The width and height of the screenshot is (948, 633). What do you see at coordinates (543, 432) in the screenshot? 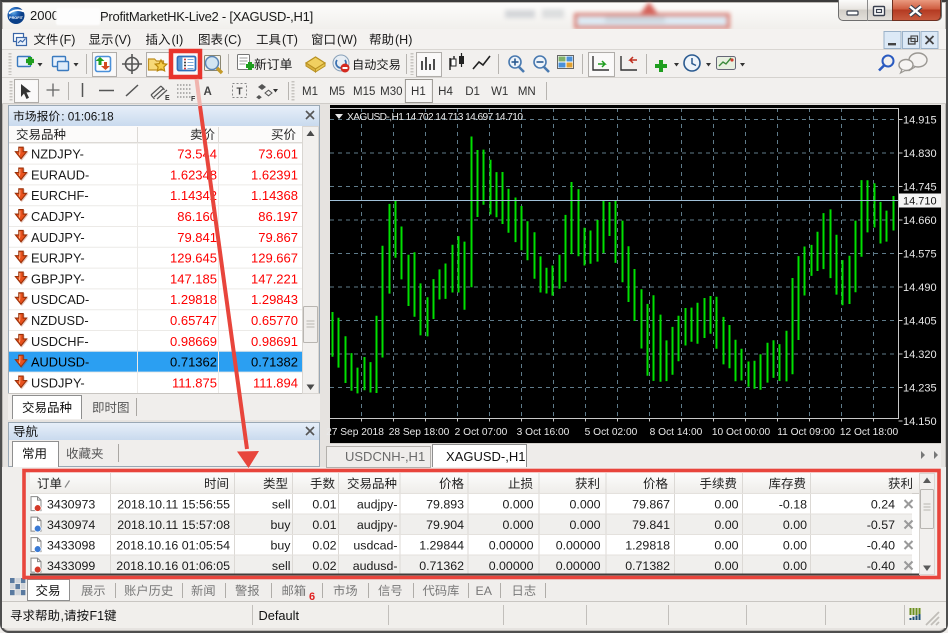
I see `svg-text: 3 Oct 16:00` at bounding box center [543, 432].